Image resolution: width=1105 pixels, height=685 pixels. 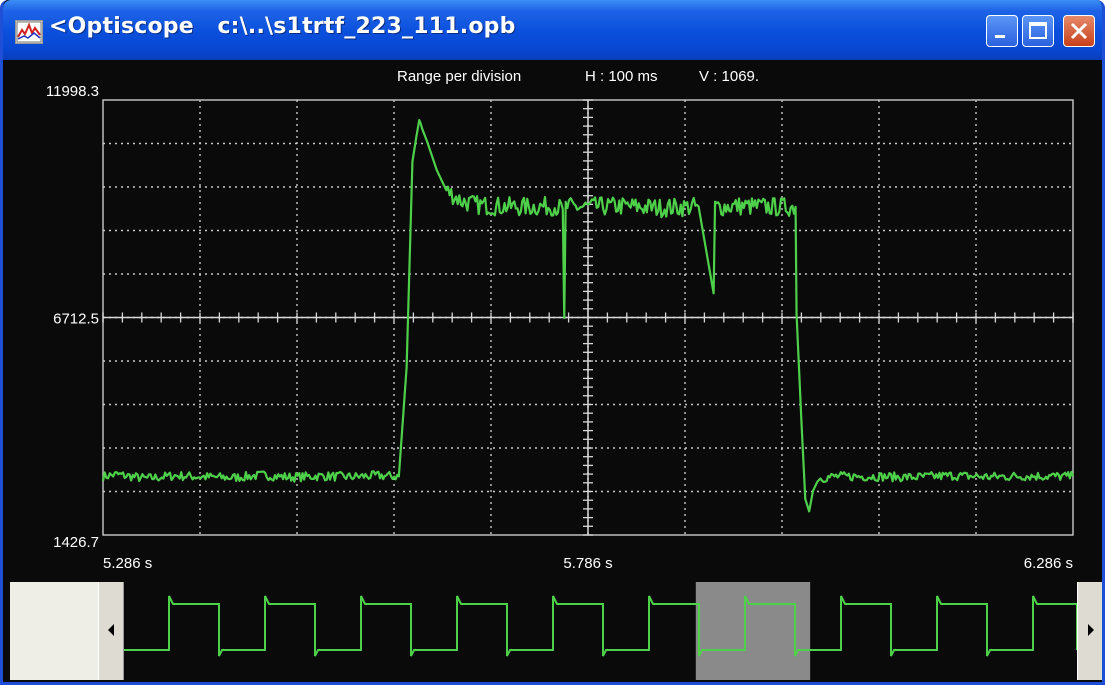 What do you see at coordinates (54, 631) in the screenshot?
I see `overview-left-panel` at bounding box center [54, 631].